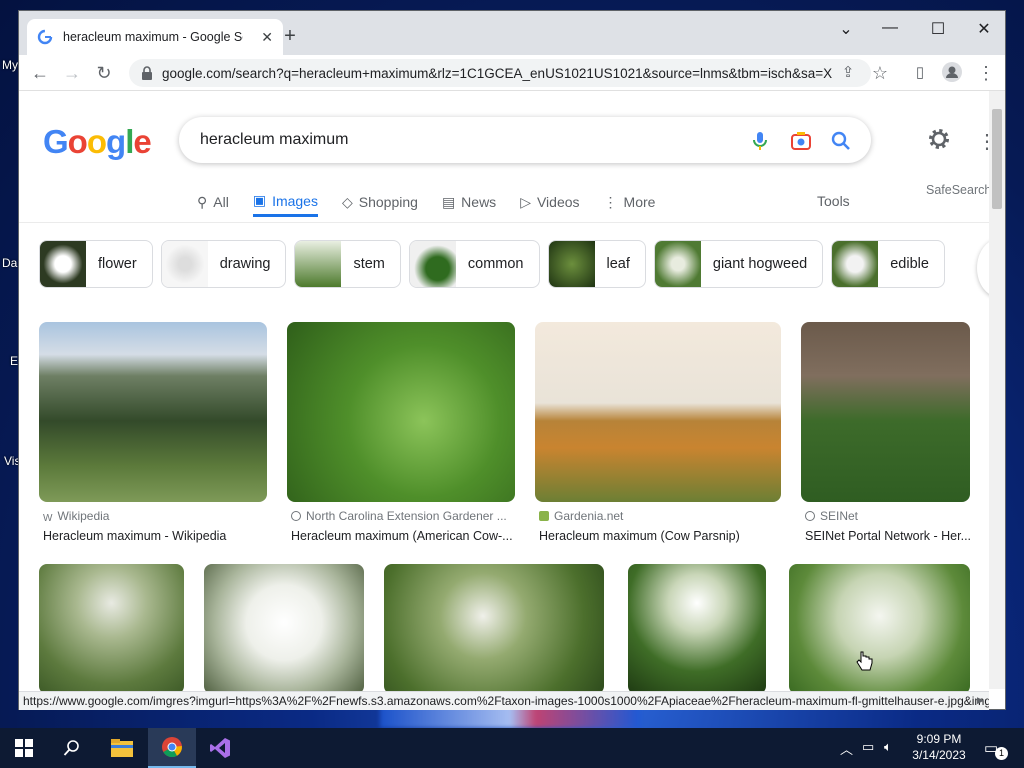  Describe the element at coordinates (939, 755) in the screenshot. I see `clock-date: 3/14/2023` at that location.